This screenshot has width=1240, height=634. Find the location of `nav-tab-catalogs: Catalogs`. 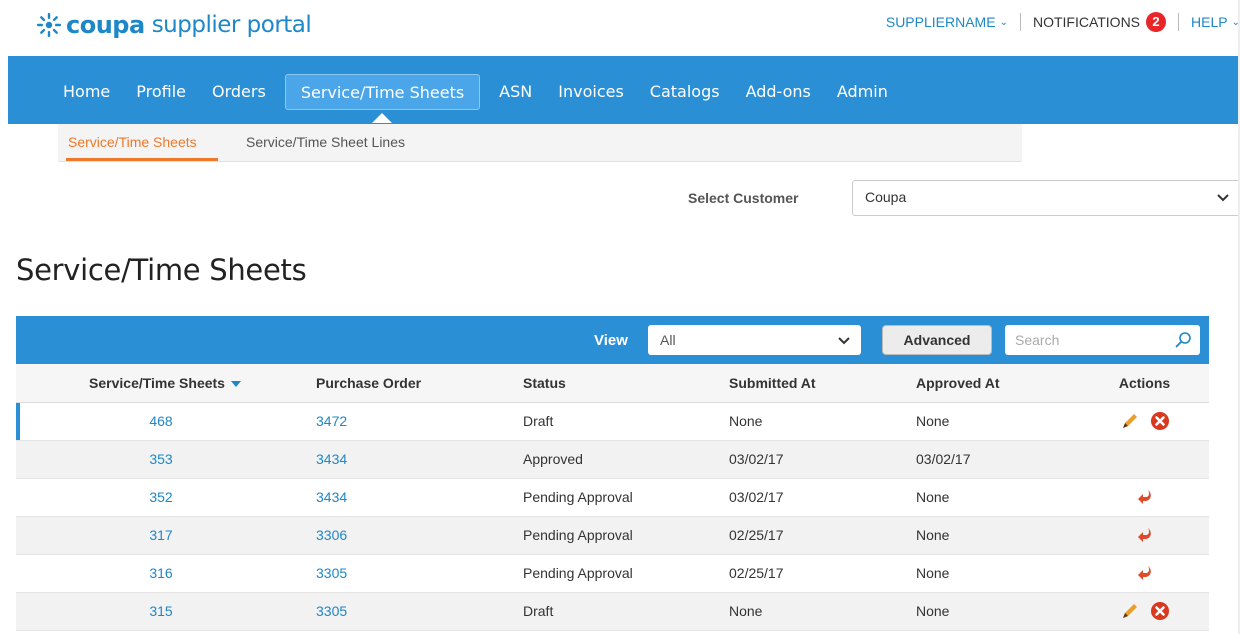

nav-tab-catalogs: Catalogs is located at coordinates (685, 92).